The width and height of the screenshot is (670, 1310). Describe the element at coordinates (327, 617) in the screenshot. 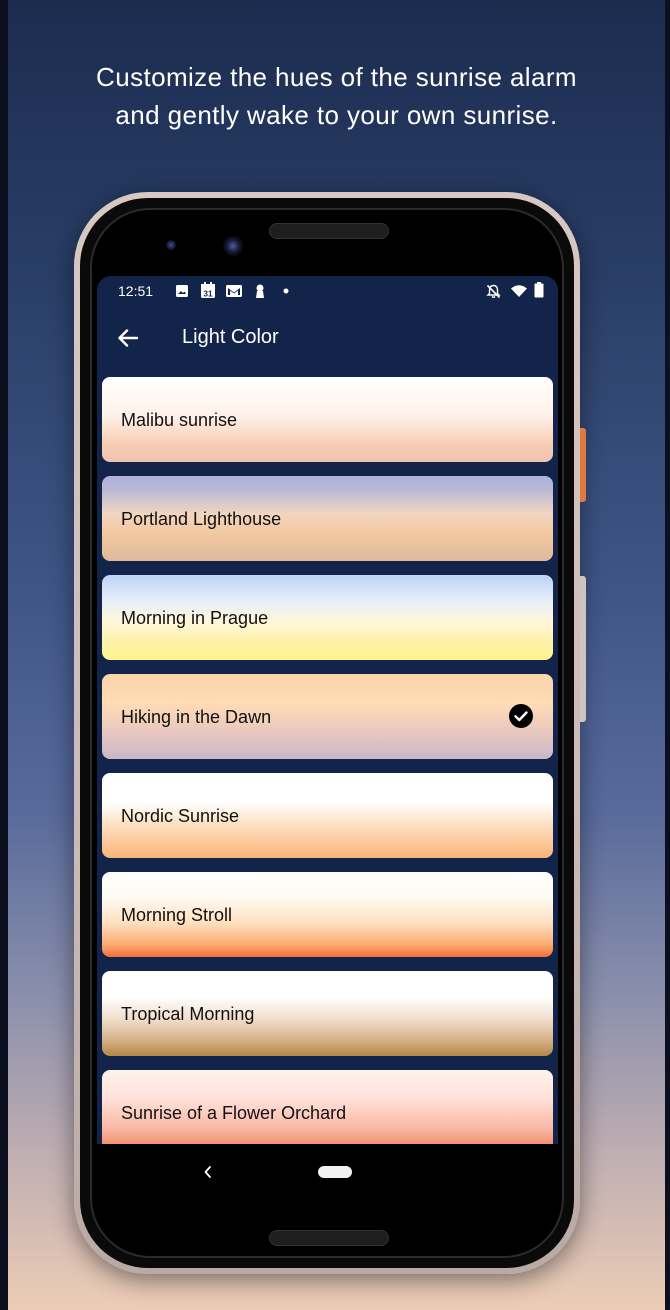

I see `light-color-item: Morning in Prague` at that location.